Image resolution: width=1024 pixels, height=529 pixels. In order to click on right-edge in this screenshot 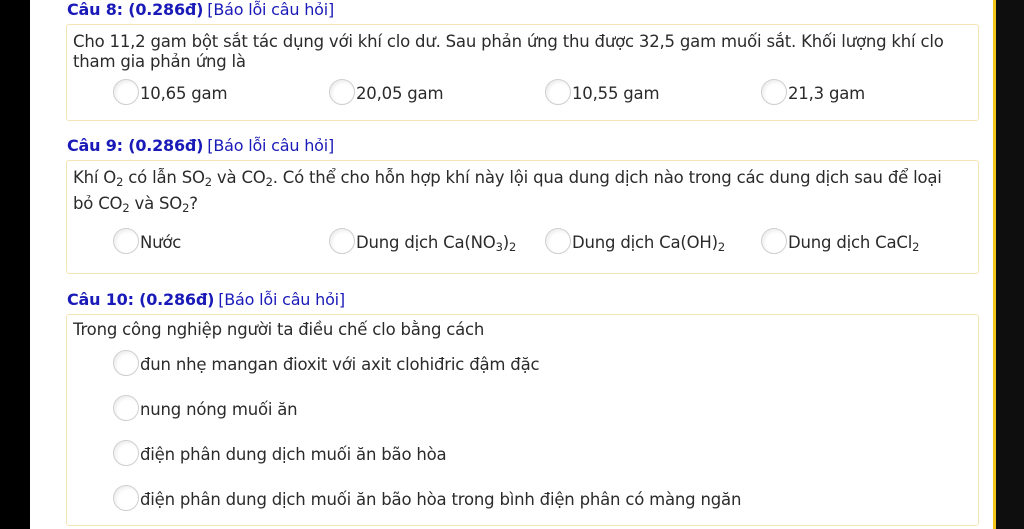, I will do `click(1010, 264)`.